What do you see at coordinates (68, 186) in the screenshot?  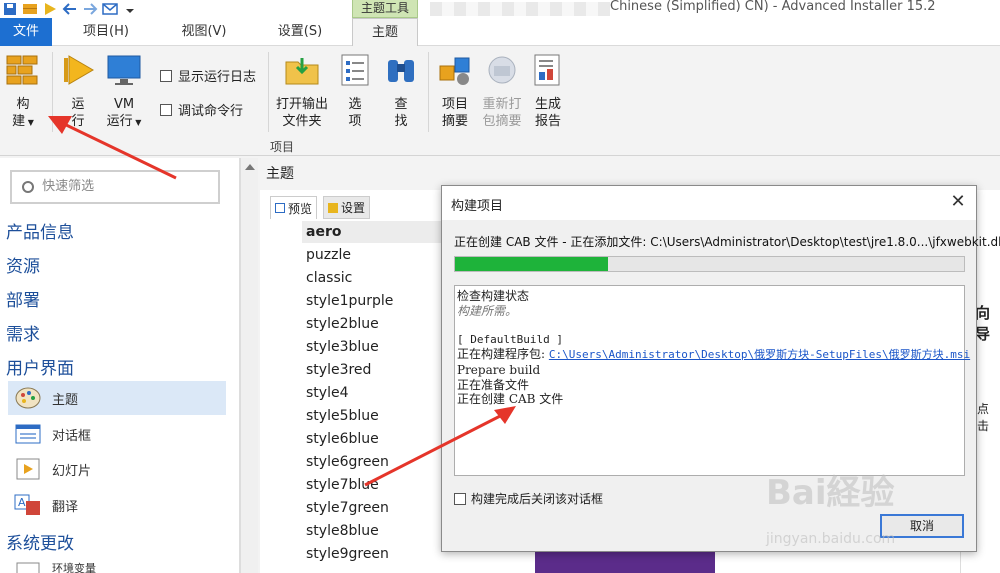 I see `quick-filter-placeholder: 快速筛选` at bounding box center [68, 186].